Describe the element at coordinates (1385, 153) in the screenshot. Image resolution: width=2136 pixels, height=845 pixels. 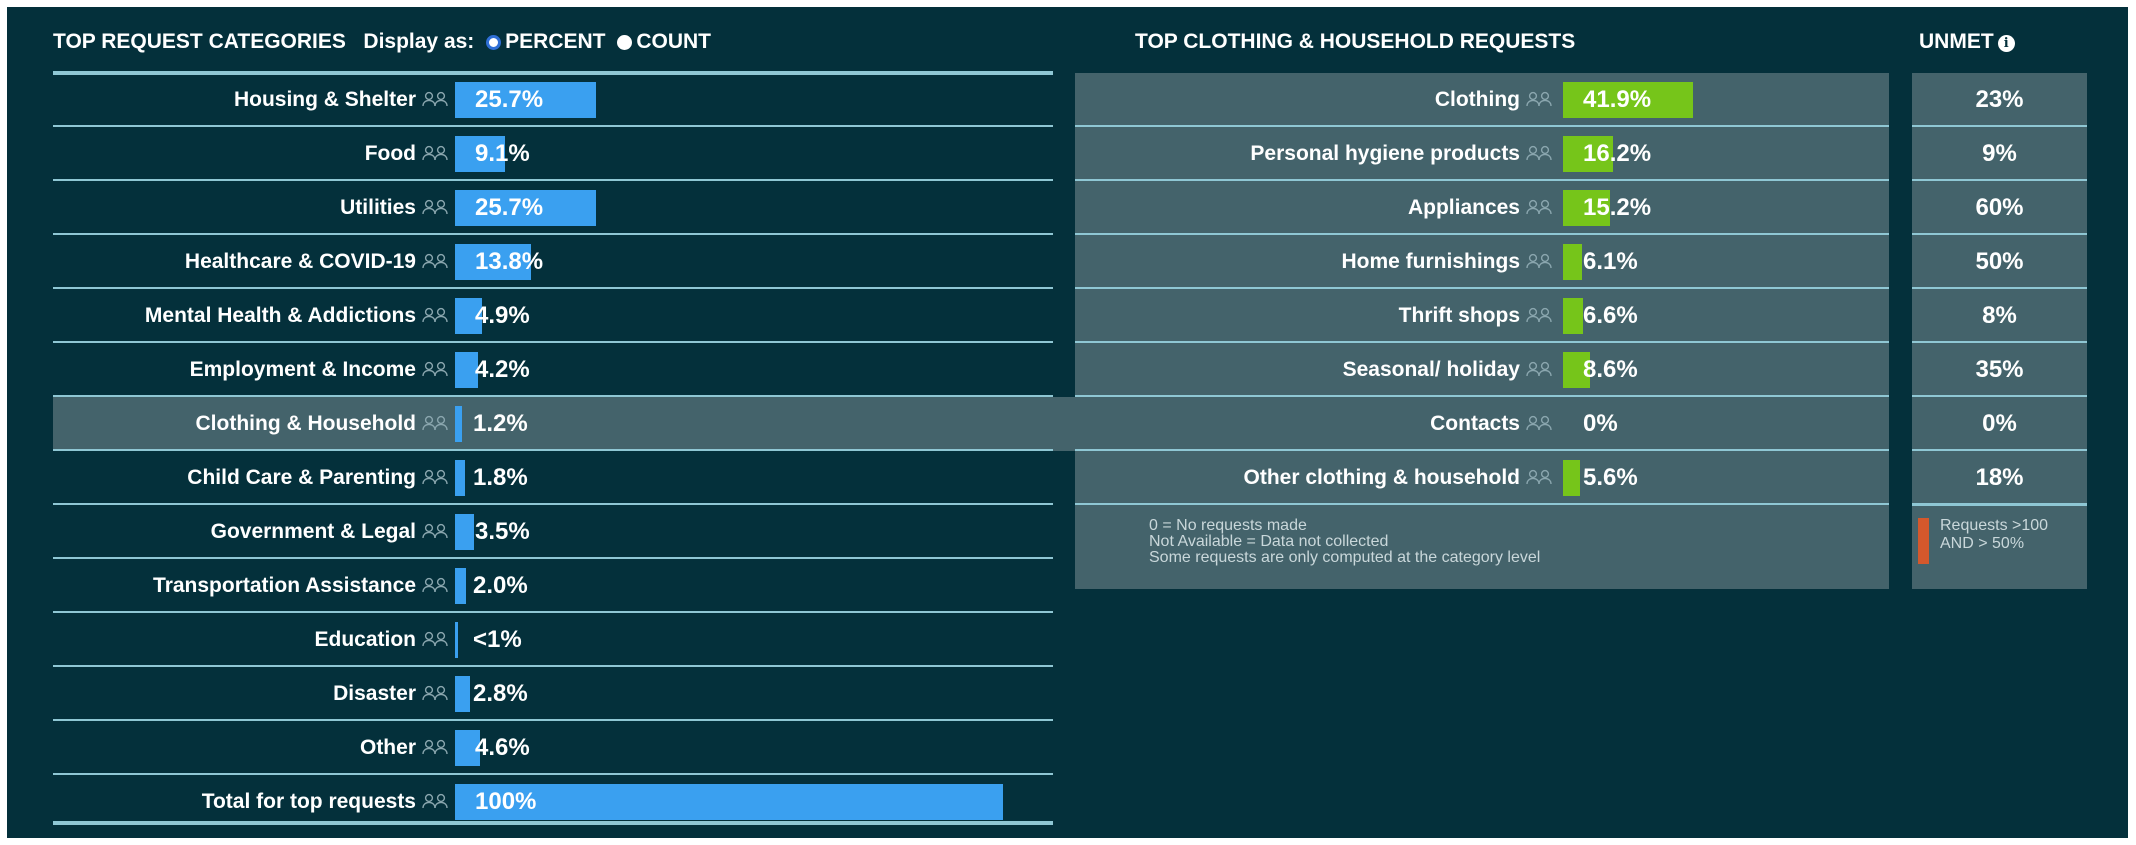
I see `subcategory-name: Personal hygiene products` at that location.